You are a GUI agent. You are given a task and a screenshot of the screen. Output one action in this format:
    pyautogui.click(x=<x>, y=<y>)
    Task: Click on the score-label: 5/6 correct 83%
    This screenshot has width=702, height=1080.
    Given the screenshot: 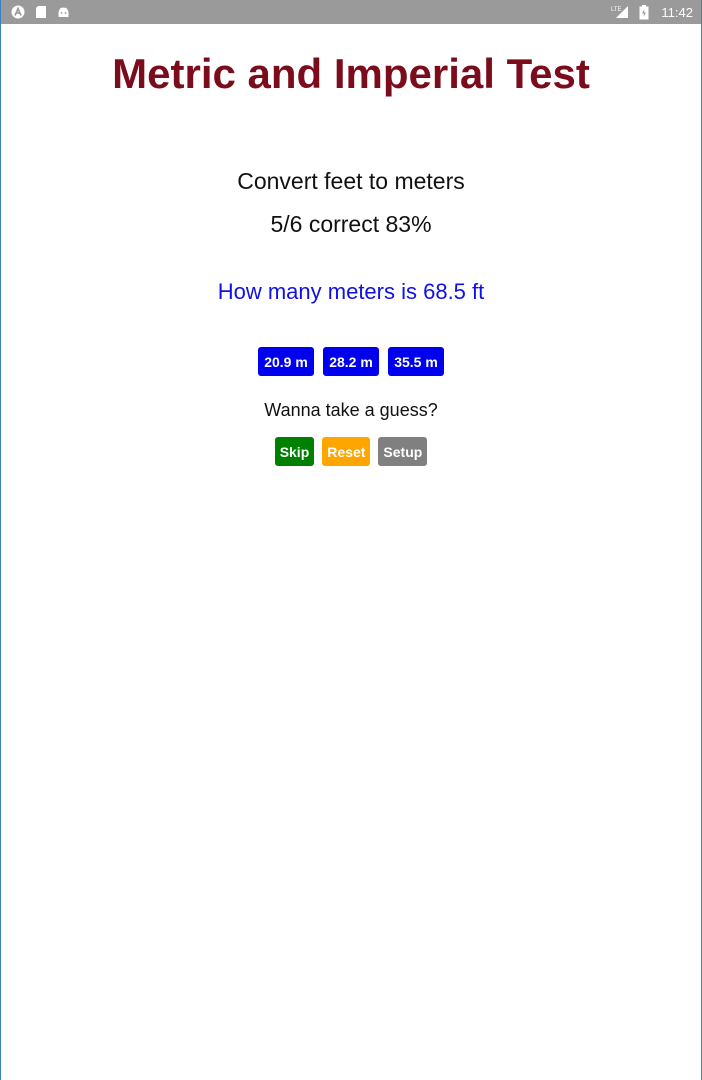 What is the action you would take?
    pyautogui.click(x=351, y=224)
    